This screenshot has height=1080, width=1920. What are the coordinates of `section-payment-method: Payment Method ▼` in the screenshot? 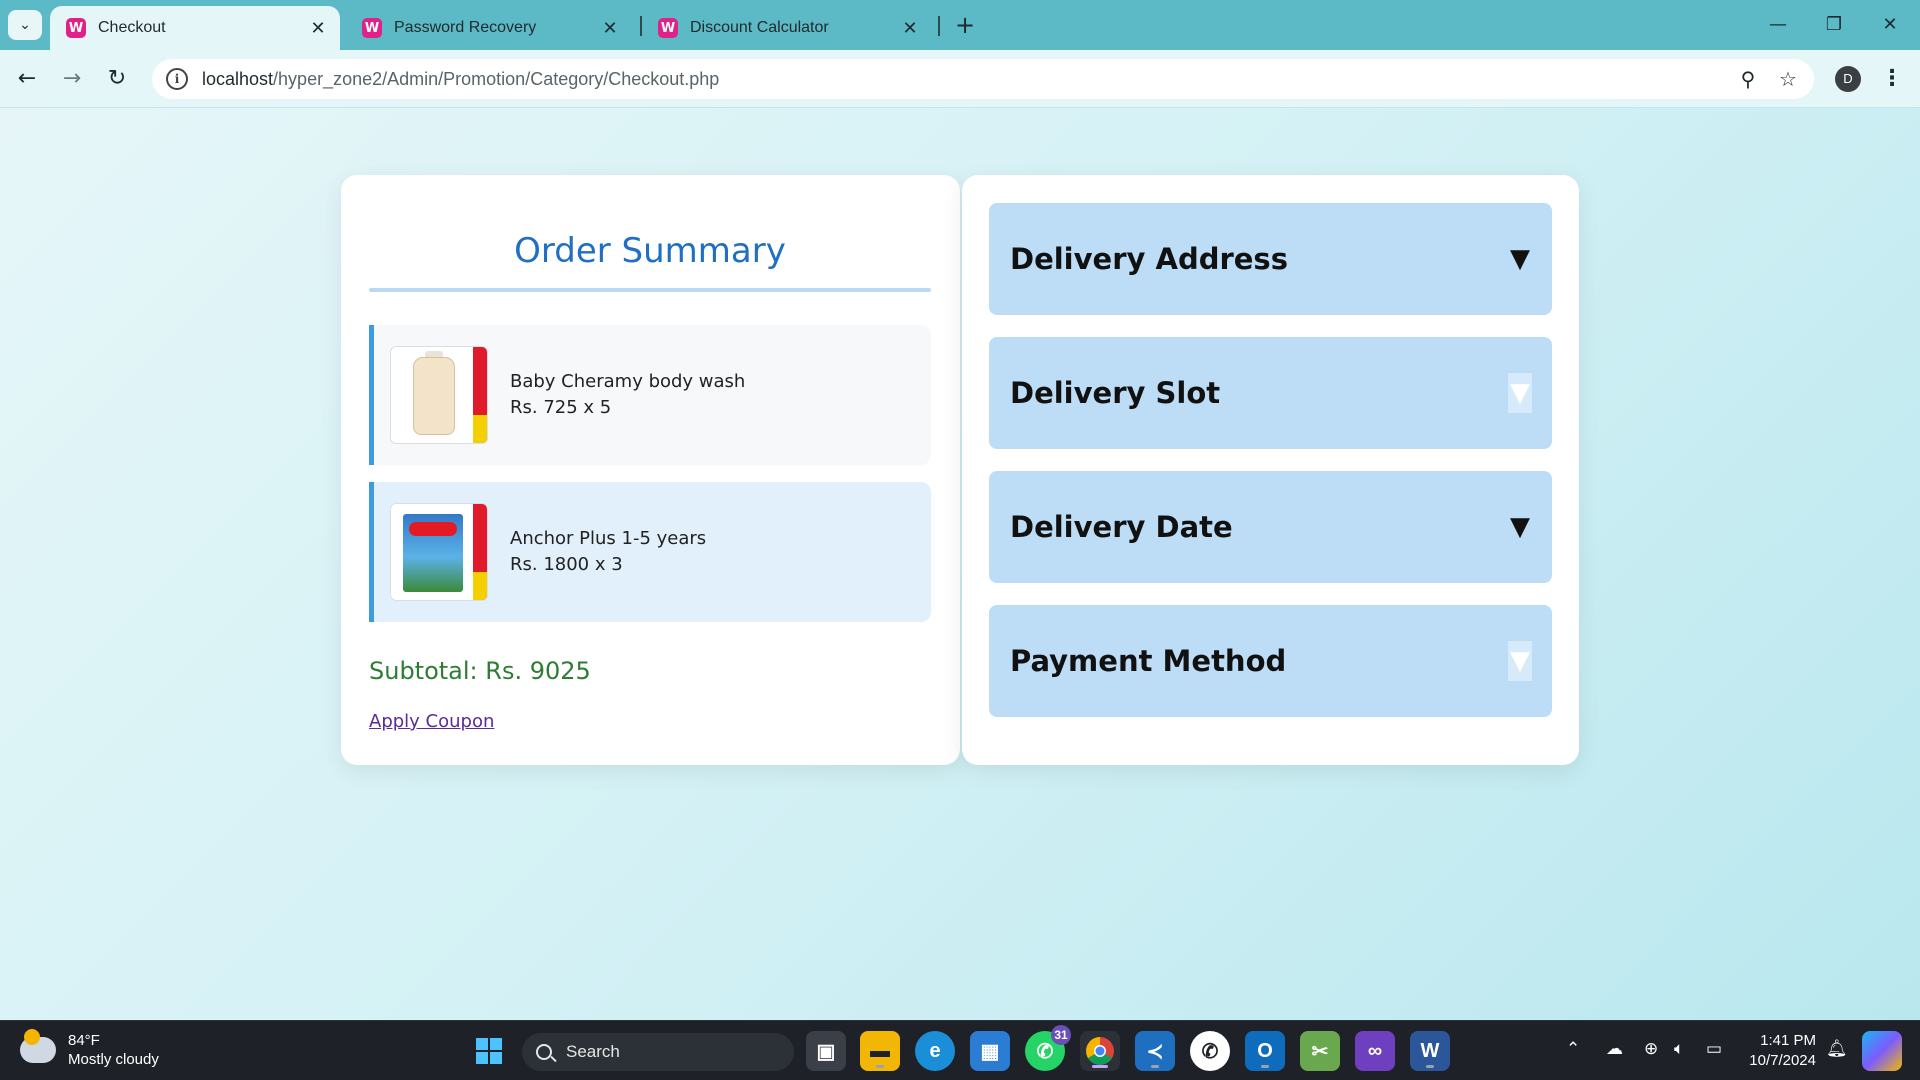 It's located at (1270, 661).